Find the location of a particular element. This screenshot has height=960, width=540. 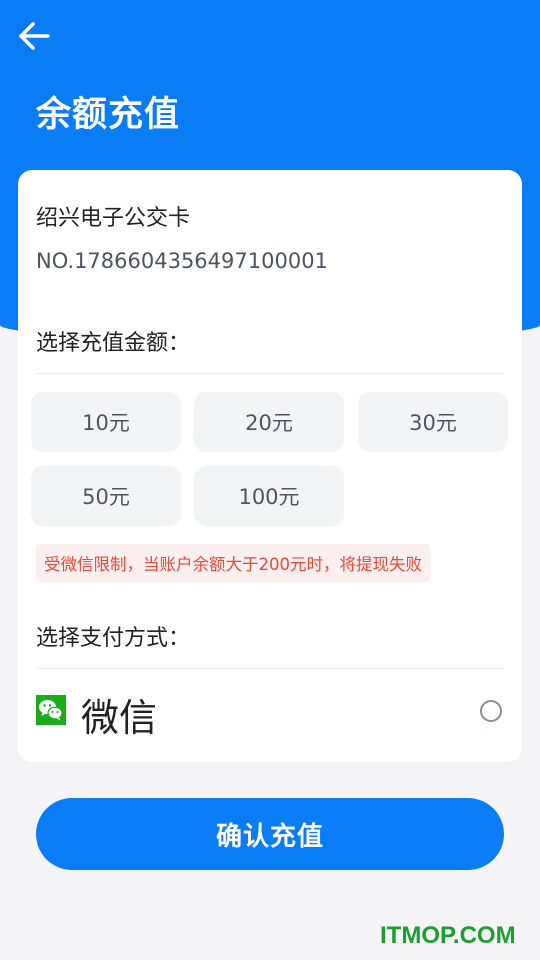

amount-option-10: 10元 is located at coordinates (106, 422).